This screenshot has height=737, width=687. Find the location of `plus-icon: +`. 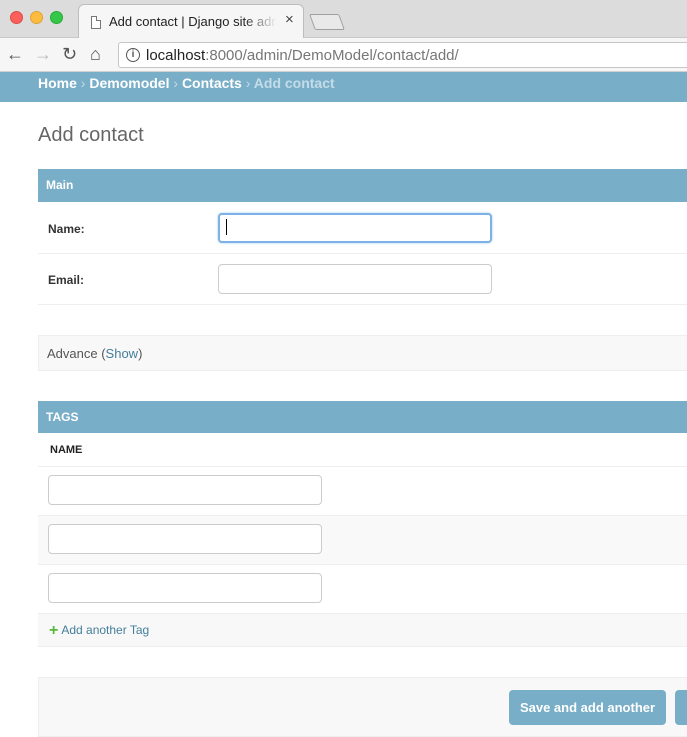

plus-icon: + is located at coordinates (53, 630).